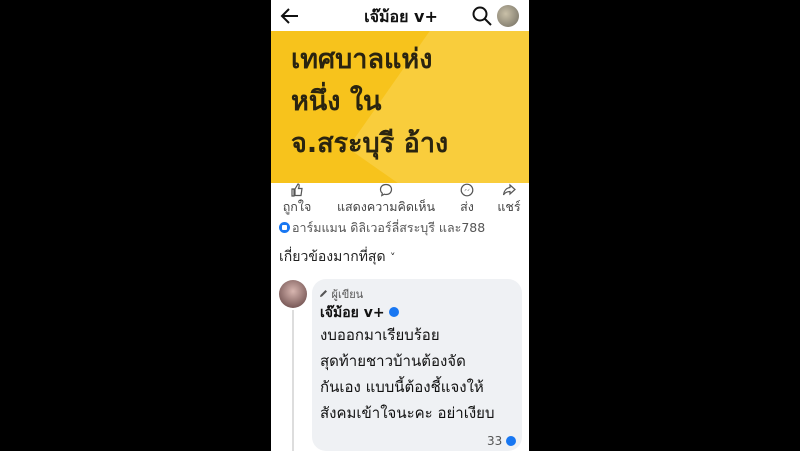 The height and width of the screenshot is (451, 800). What do you see at coordinates (362, 59) in the screenshot?
I see `banner-line: เทศบาลแห่ง` at bounding box center [362, 59].